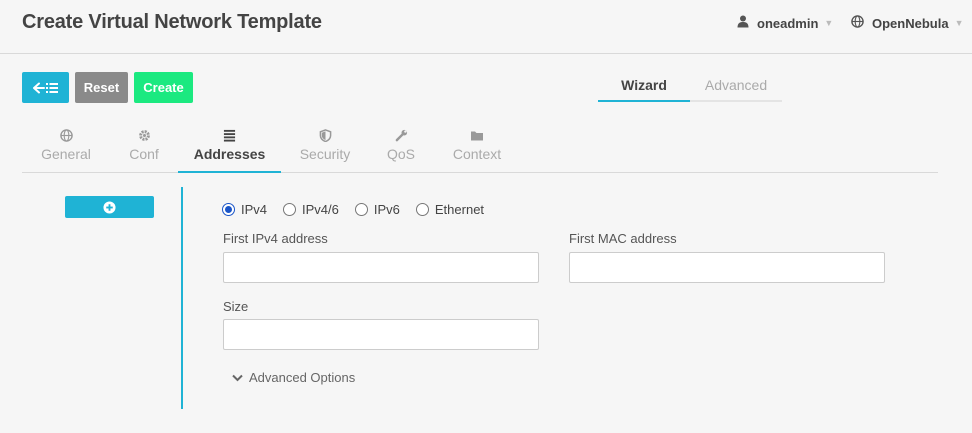  Describe the element at coordinates (254, 209) in the screenshot. I see `radio-label: IPv4` at that location.